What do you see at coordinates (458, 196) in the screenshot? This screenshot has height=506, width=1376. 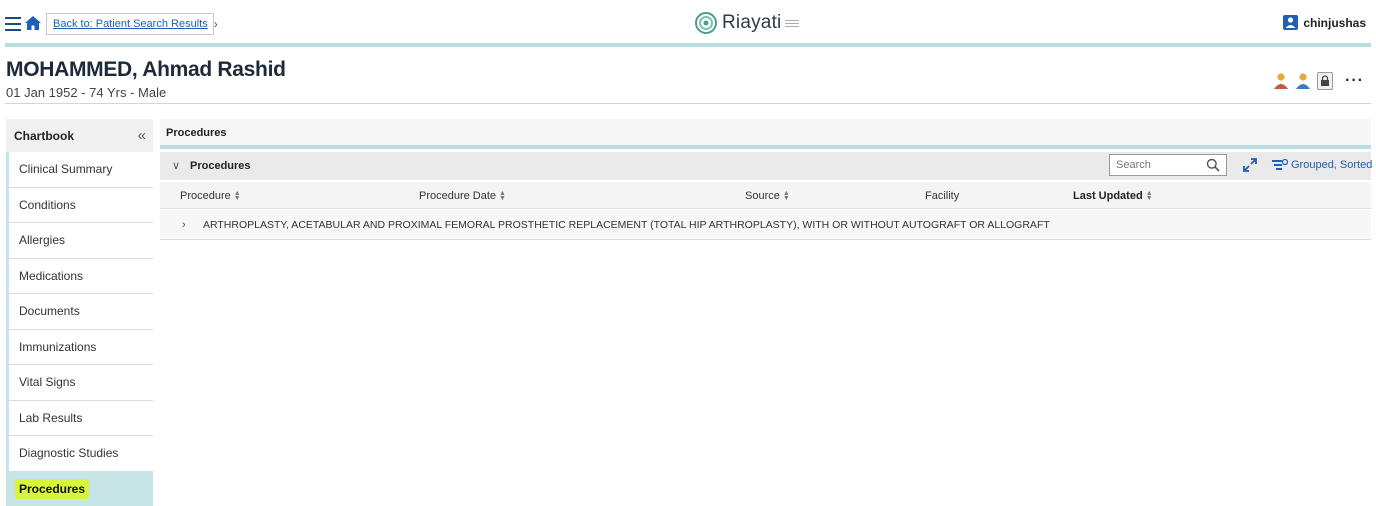 I see `column-label: Procedure Date` at bounding box center [458, 196].